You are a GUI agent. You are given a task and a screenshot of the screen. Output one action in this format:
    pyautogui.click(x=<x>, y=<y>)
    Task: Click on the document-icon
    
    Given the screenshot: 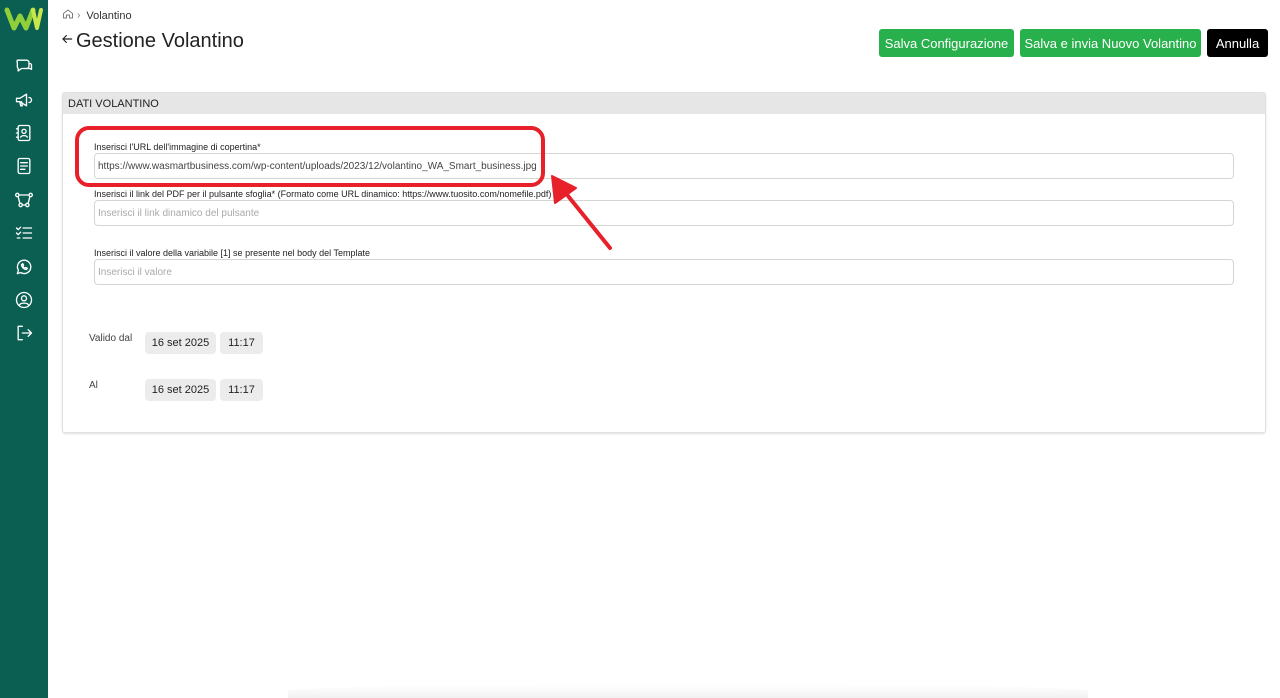 What is the action you would take?
    pyautogui.click(x=24, y=166)
    